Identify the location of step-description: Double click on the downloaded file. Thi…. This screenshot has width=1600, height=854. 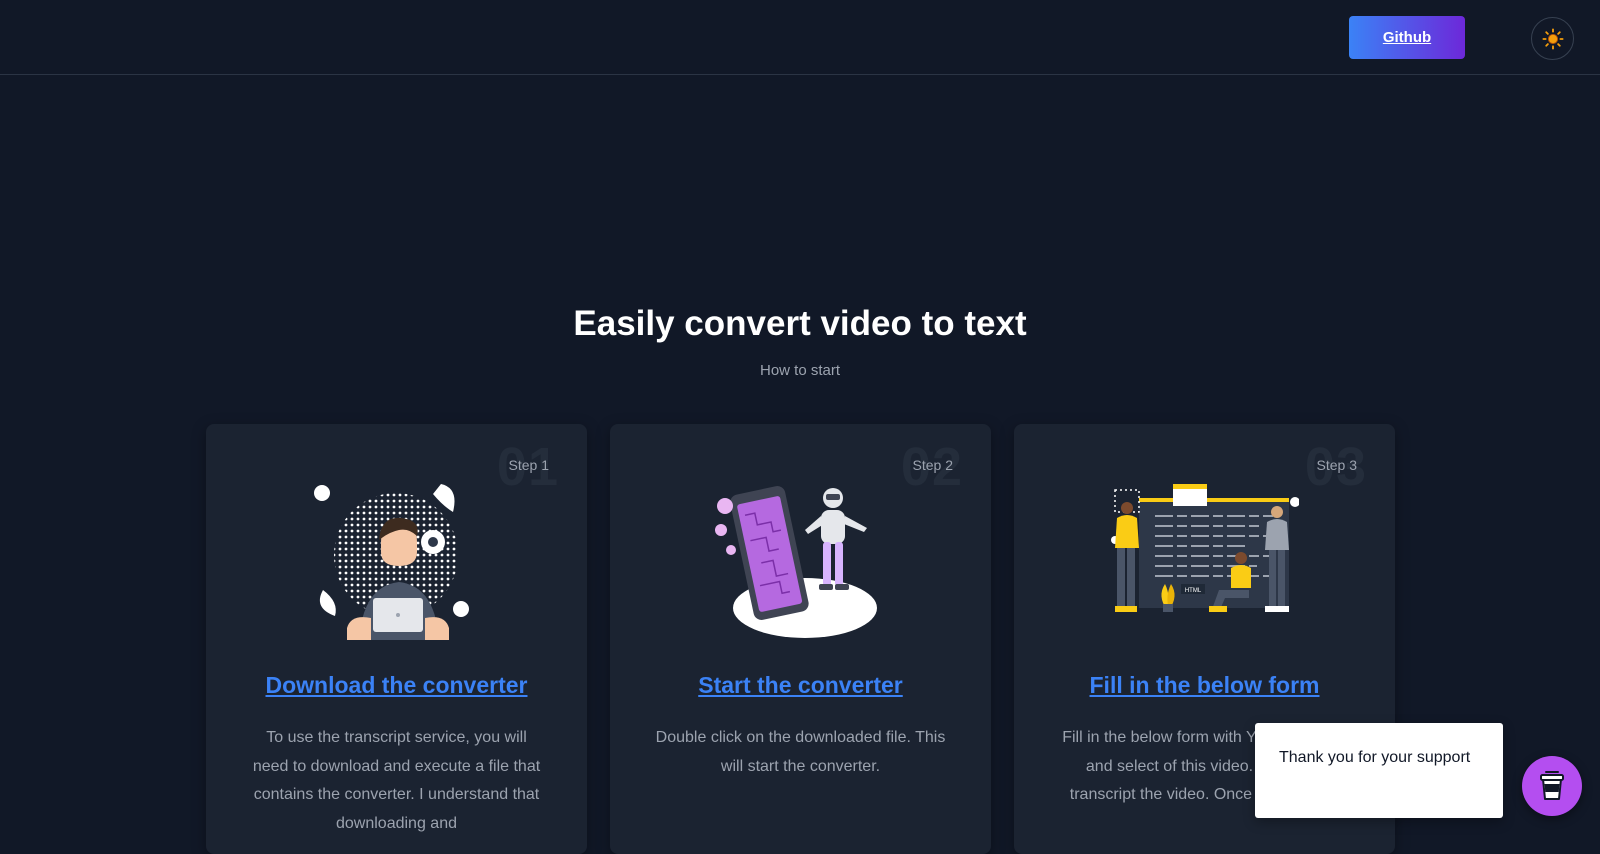
(800, 752).